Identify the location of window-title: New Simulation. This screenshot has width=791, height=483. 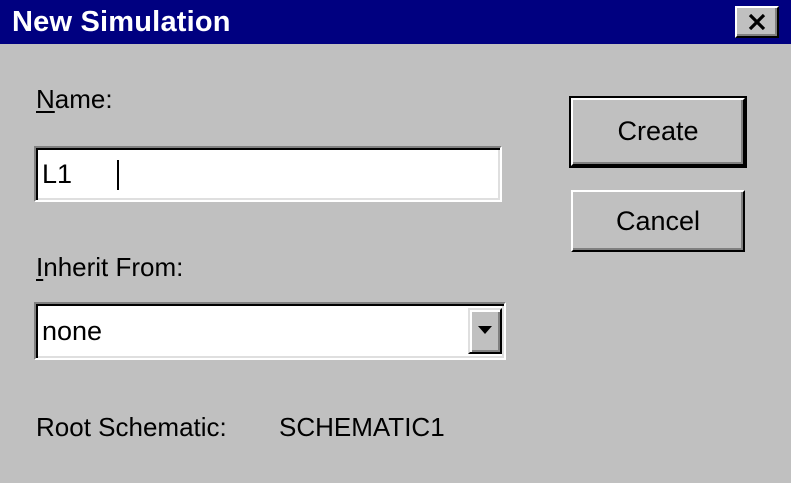
(121, 22).